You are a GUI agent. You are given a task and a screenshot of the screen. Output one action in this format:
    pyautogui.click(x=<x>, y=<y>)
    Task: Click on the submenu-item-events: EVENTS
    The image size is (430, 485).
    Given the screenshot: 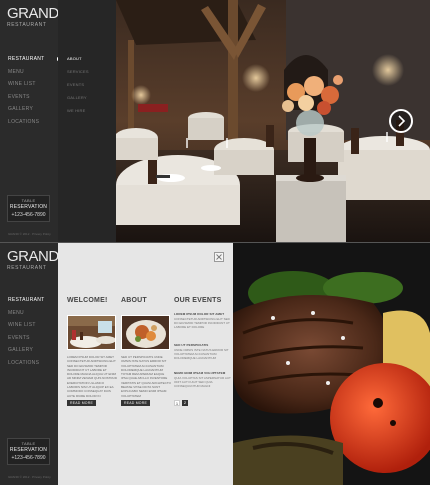 What is the action you would take?
    pyautogui.click(x=78, y=87)
    